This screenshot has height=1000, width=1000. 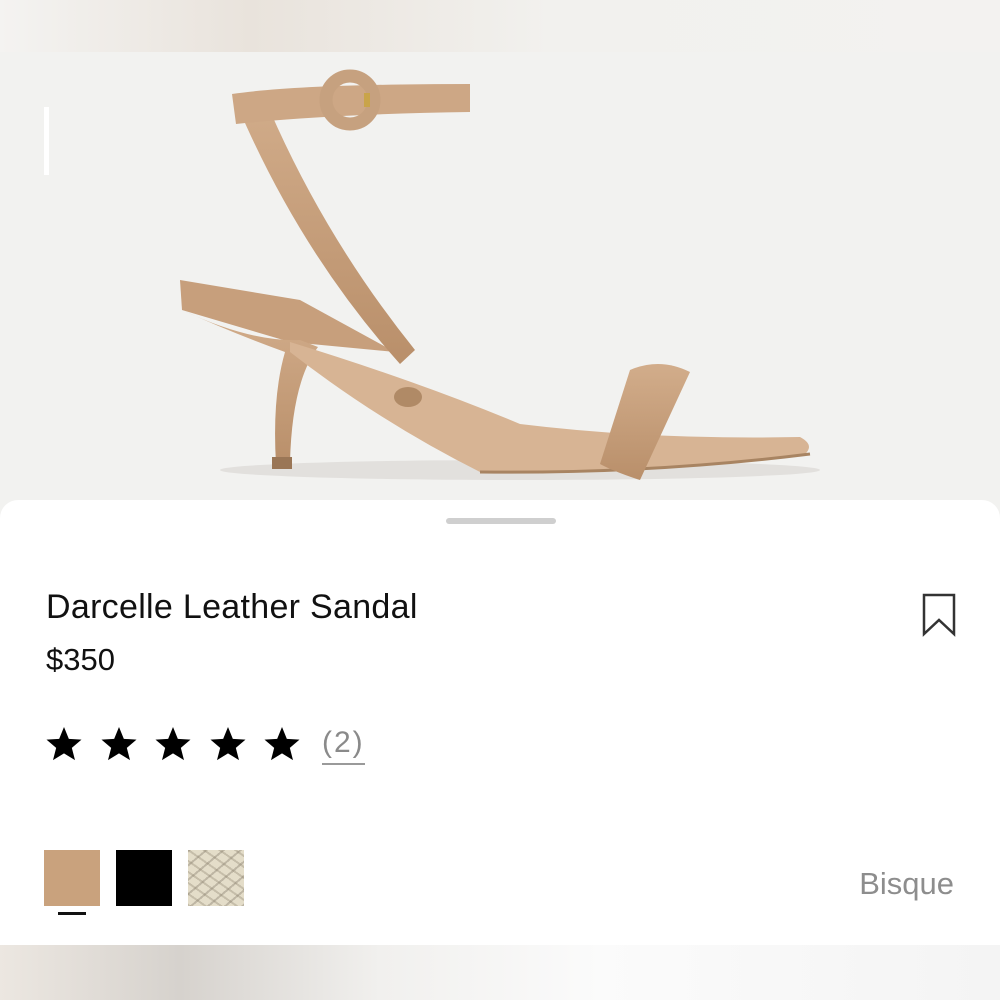 What do you see at coordinates (80, 659) in the screenshot?
I see `product-price: $350` at bounding box center [80, 659].